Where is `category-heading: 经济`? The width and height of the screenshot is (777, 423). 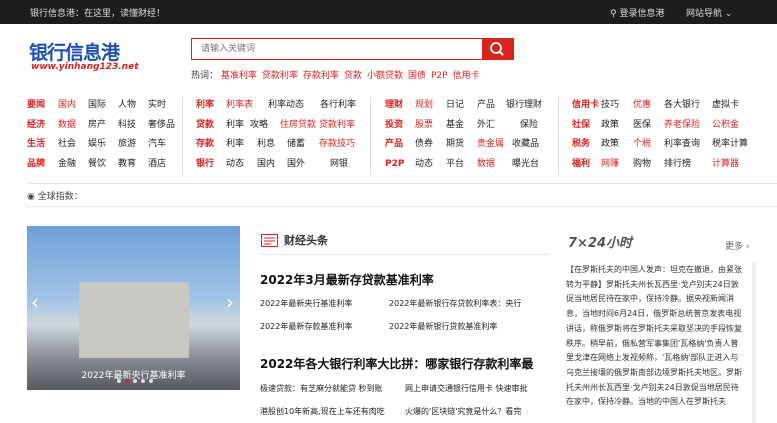
category-heading: 经济 is located at coordinates (36, 125).